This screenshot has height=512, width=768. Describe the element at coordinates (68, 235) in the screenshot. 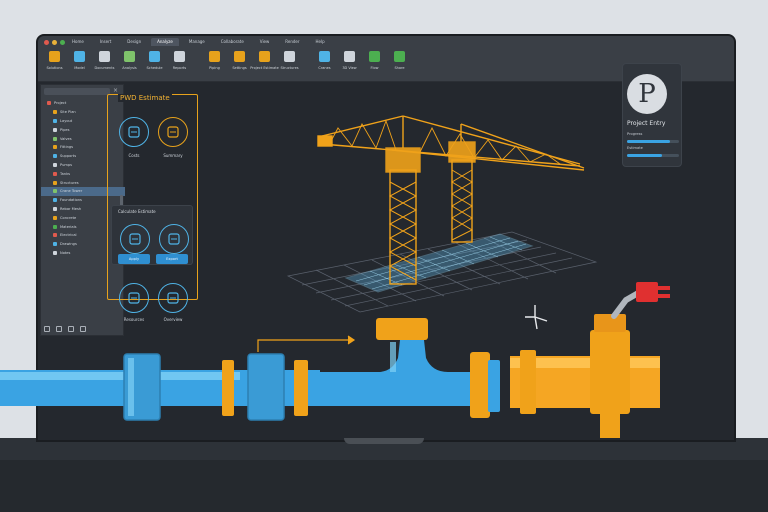

I see `tree-item-label: Electrical` at that location.